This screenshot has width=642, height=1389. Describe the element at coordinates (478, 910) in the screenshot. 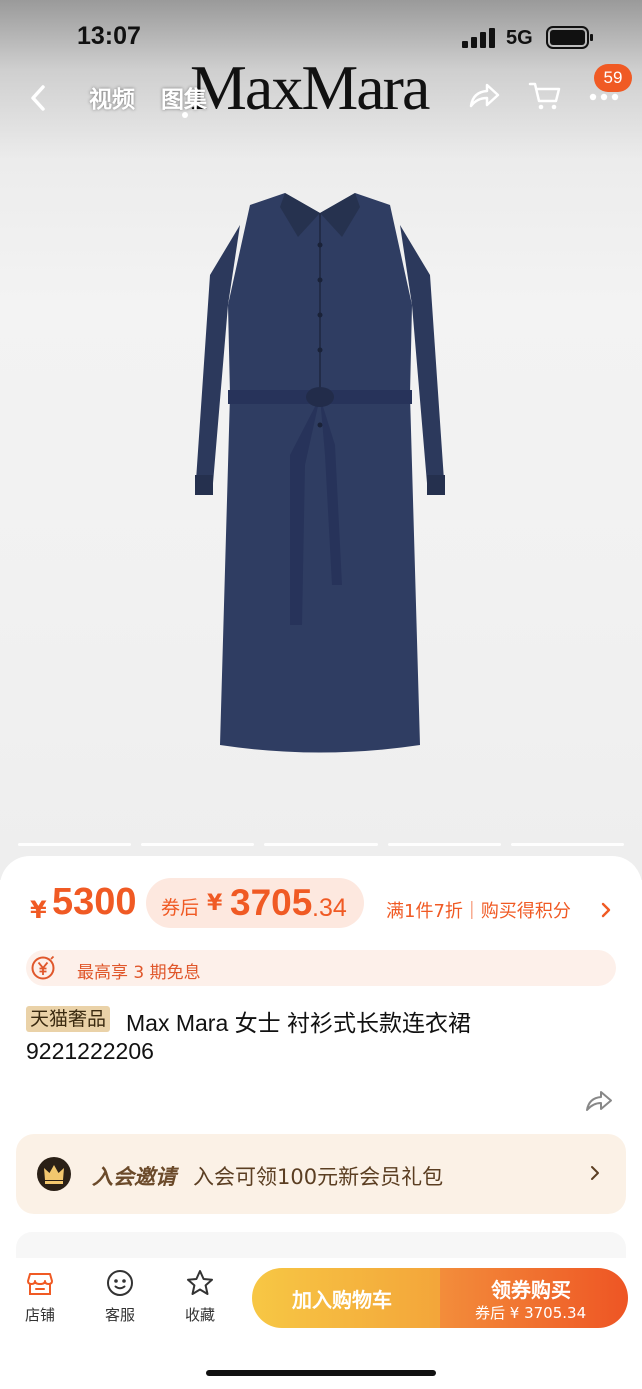

I see `promo-link: 满1件7折｜购买得积分` at that location.